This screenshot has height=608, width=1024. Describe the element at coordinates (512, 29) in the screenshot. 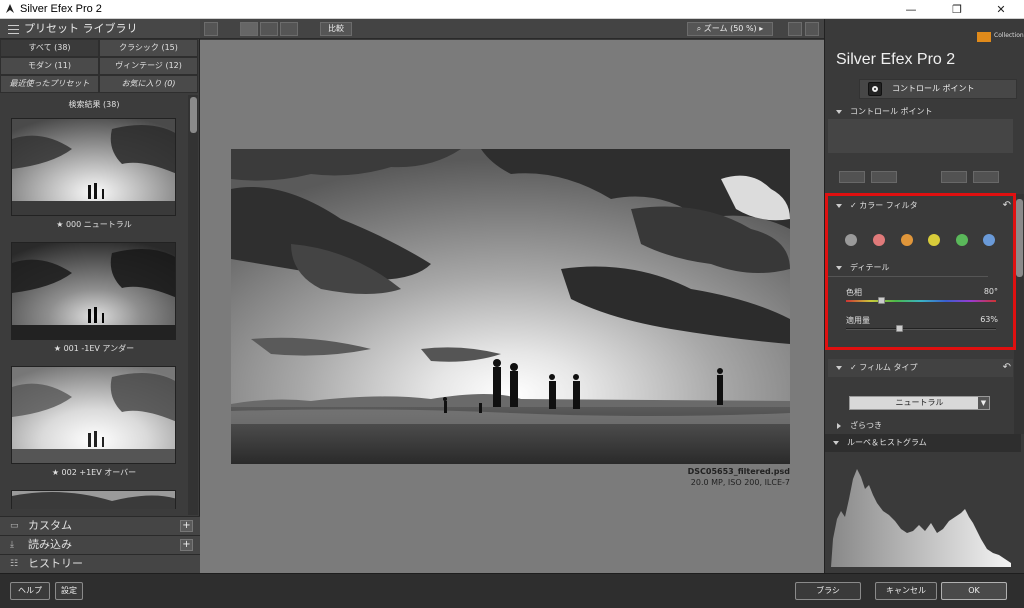

I see `view-toolbar: 比較 ⌕ ズーム (50 %) ▸` at that location.